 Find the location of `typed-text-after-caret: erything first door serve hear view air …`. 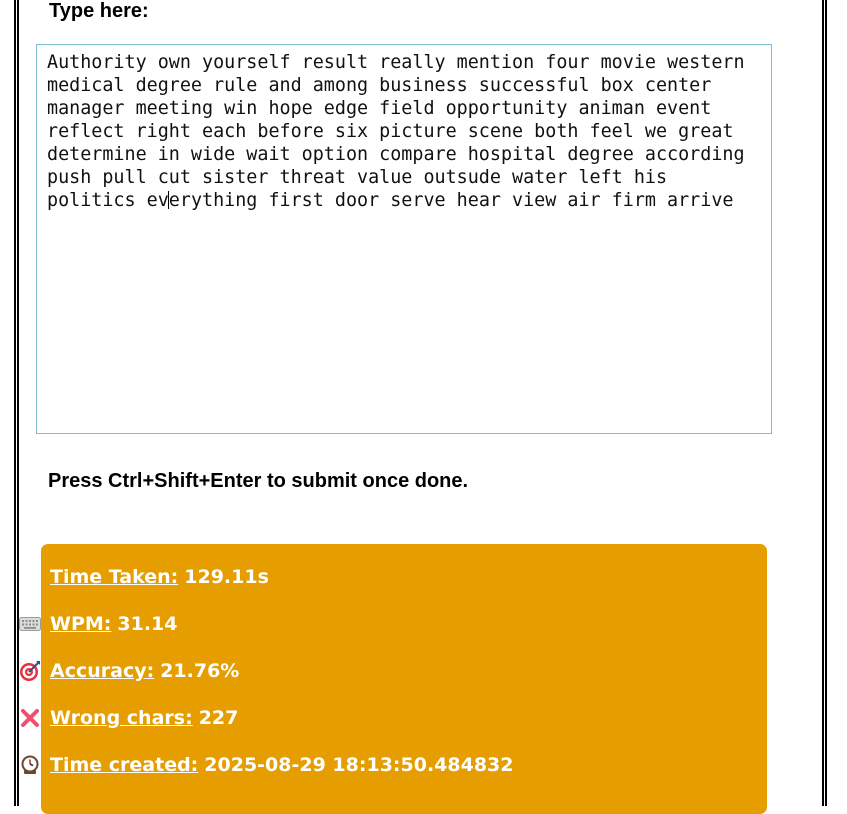

typed-text-after-caret: erything first door serve hear view air … is located at coordinates (451, 200).